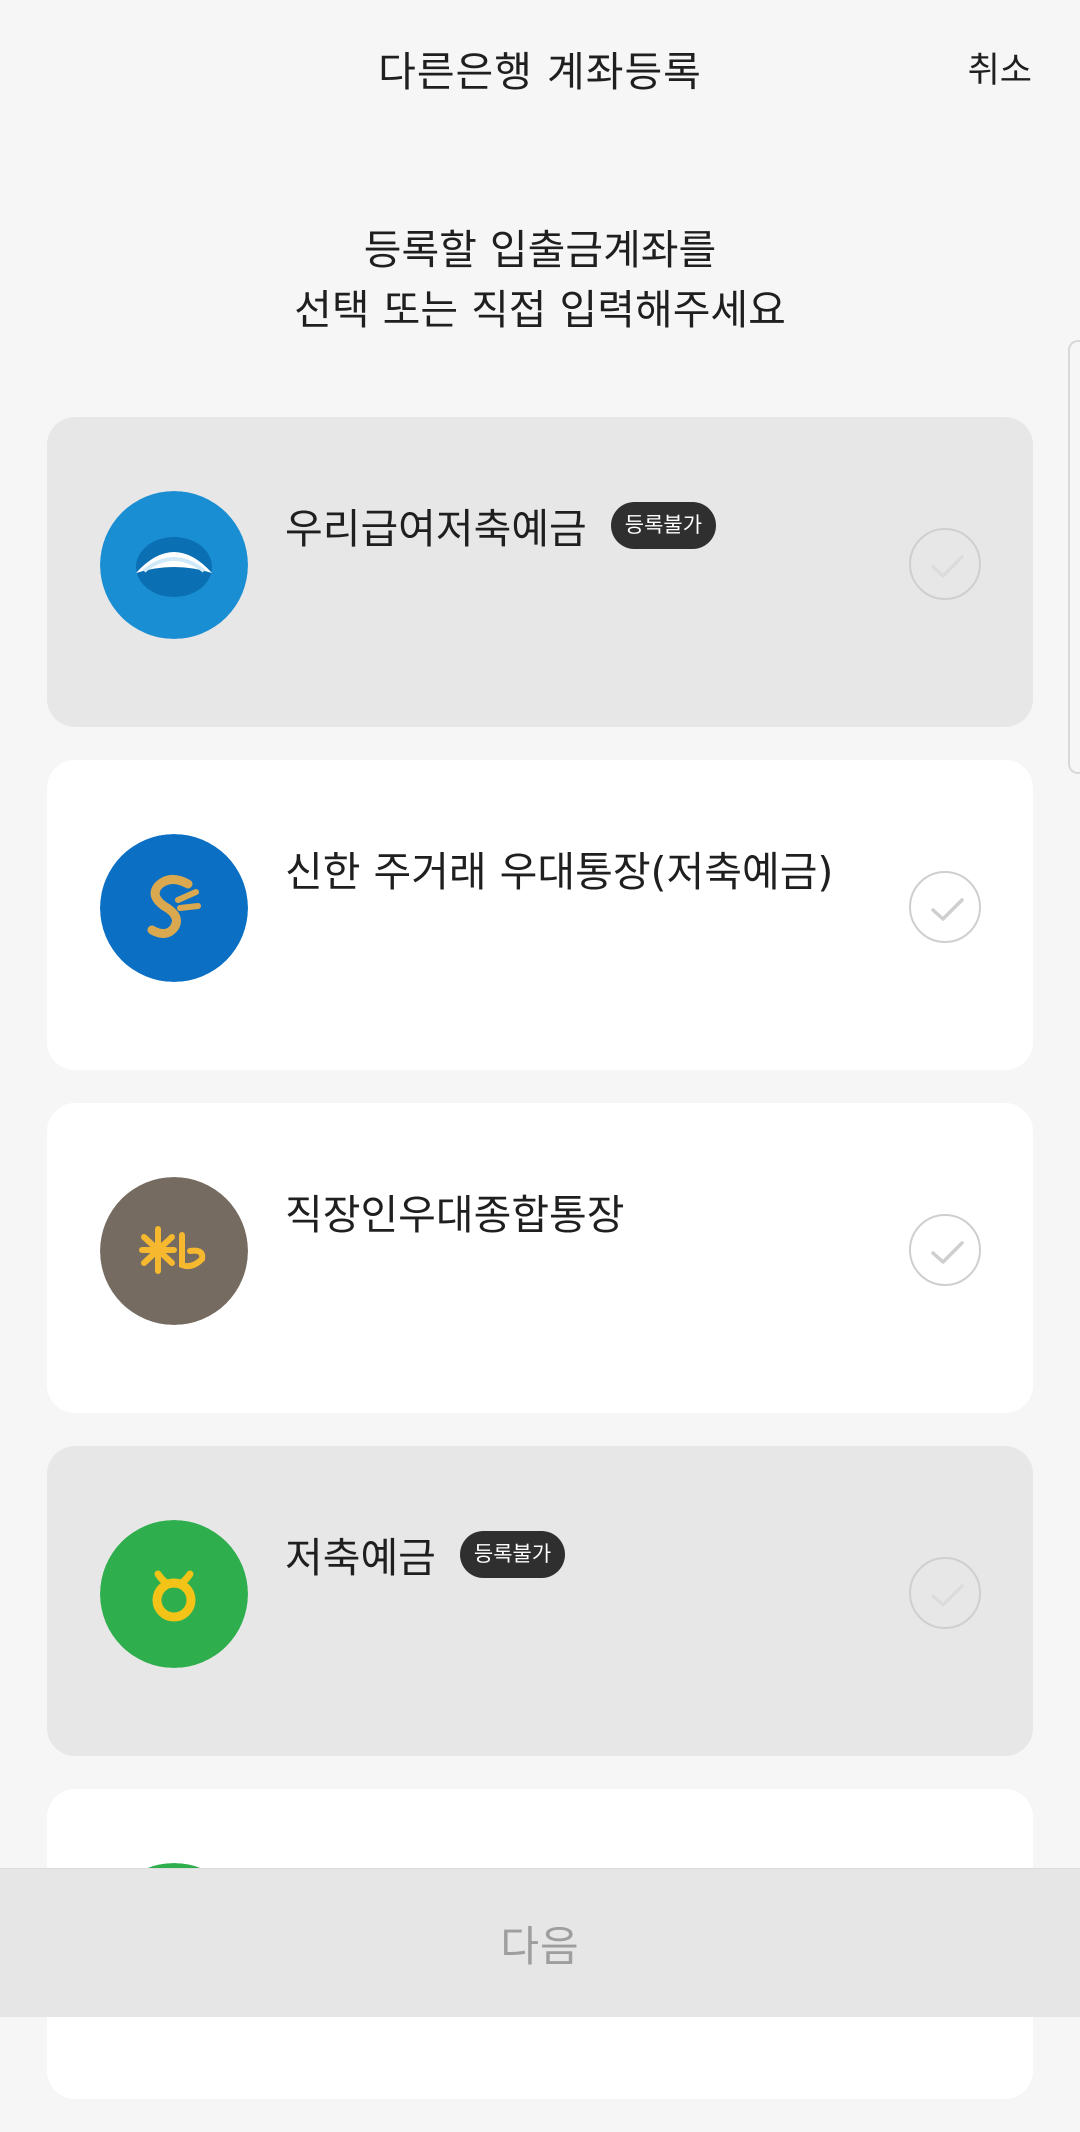 Image resolution: width=1080 pixels, height=2132 pixels. Describe the element at coordinates (540, 572) in the screenshot. I see `account-card-woori: 우리급여저축예금 등록불가` at that location.